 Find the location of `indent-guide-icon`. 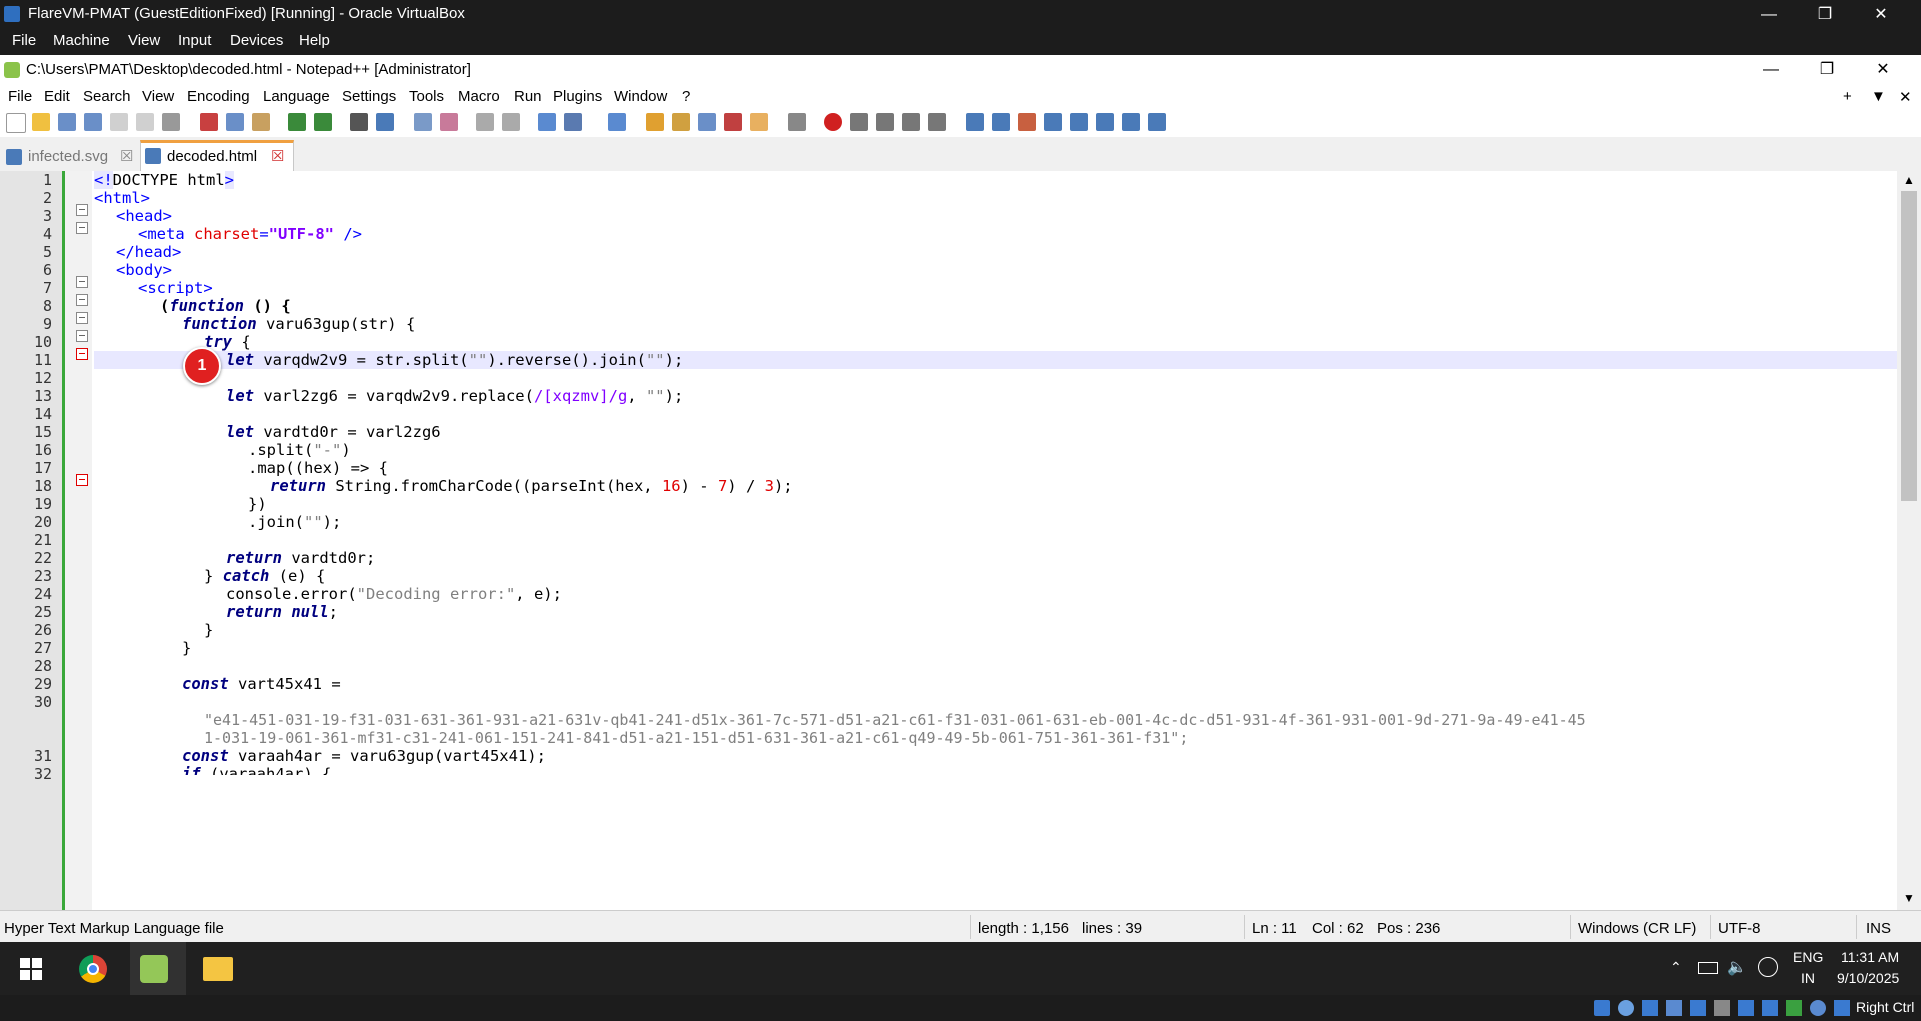

indent-guide-icon is located at coordinates (617, 122).